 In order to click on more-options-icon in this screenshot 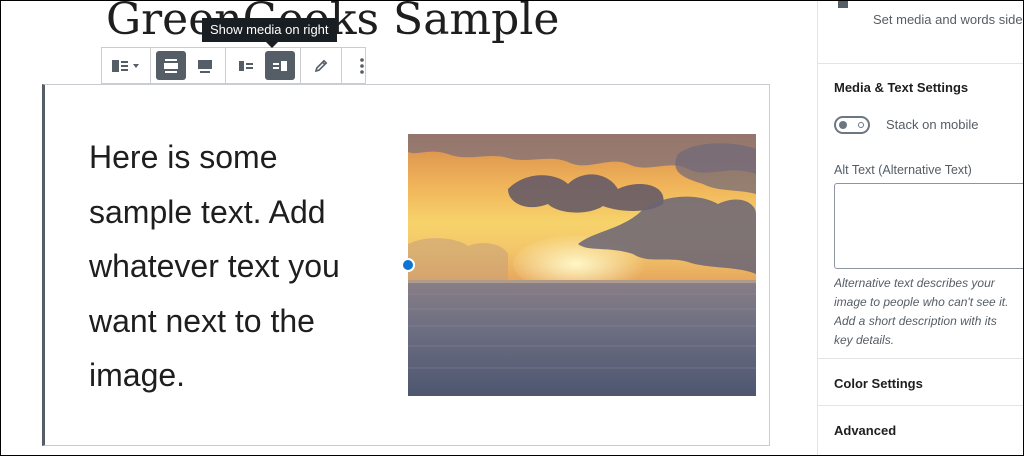, I will do `click(362, 66)`.